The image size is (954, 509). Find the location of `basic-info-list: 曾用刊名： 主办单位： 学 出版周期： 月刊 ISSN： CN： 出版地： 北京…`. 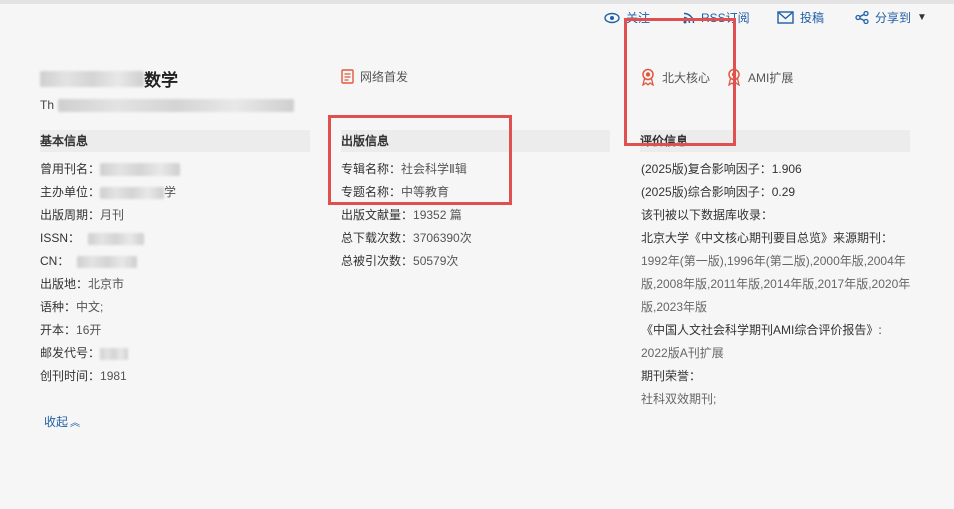

basic-info-list: 曾用刊名： 主办单位： 学 出版周期： 月刊 ISSN： CN： 出版地： 北京… is located at coordinates (110, 273).